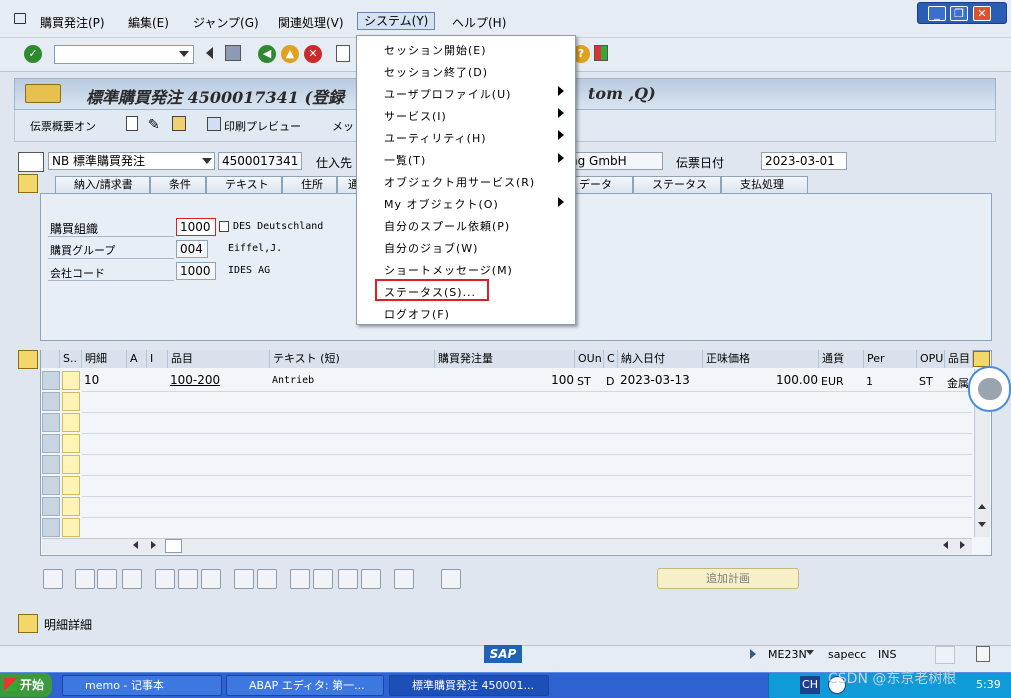 The height and width of the screenshot is (698, 1011). What do you see at coordinates (415, 116) in the screenshot?
I see `menu-item-services: サービス(I)` at bounding box center [415, 116].